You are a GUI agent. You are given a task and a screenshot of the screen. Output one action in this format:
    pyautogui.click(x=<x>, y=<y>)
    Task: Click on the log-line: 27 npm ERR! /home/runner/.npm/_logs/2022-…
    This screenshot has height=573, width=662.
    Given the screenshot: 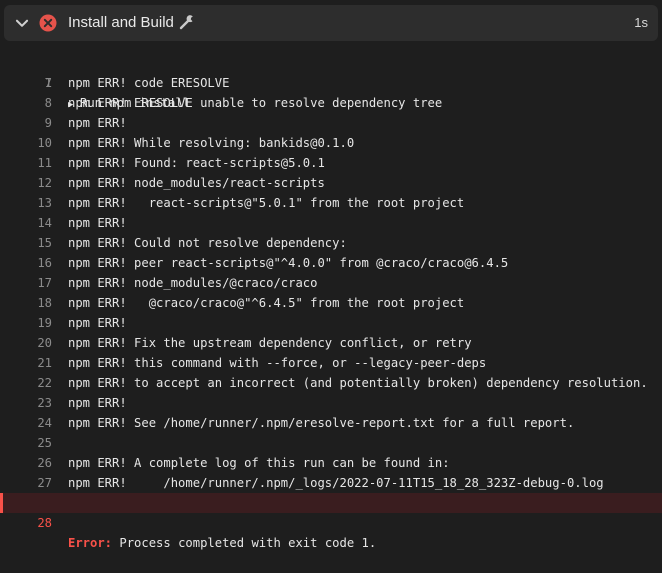 What is the action you would take?
    pyautogui.click(x=331, y=483)
    